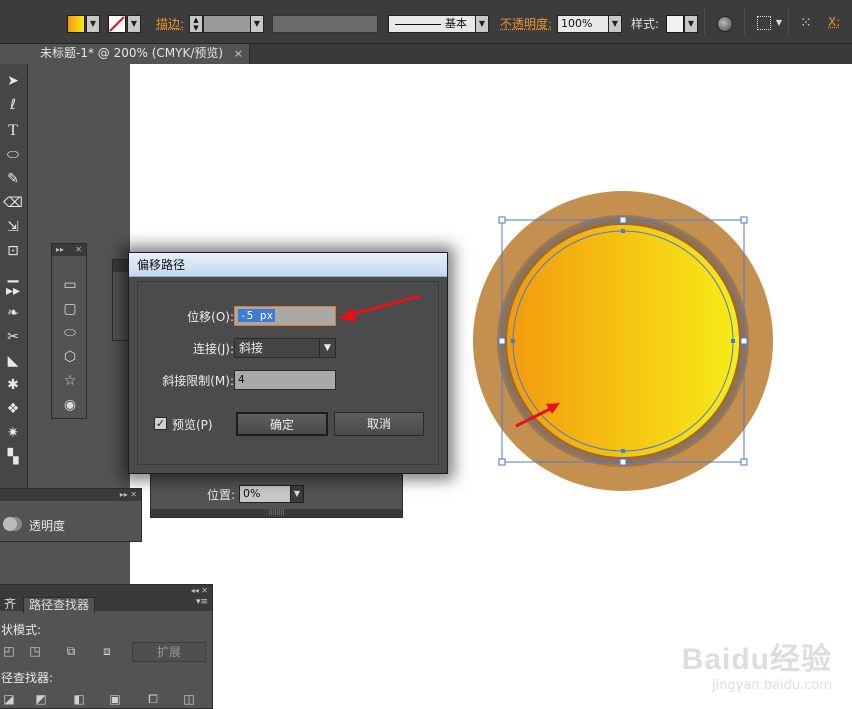 The width and height of the screenshot is (852, 709). Describe the element at coordinates (285, 380) in the screenshot. I see `miter-limit-input: 4` at that location.